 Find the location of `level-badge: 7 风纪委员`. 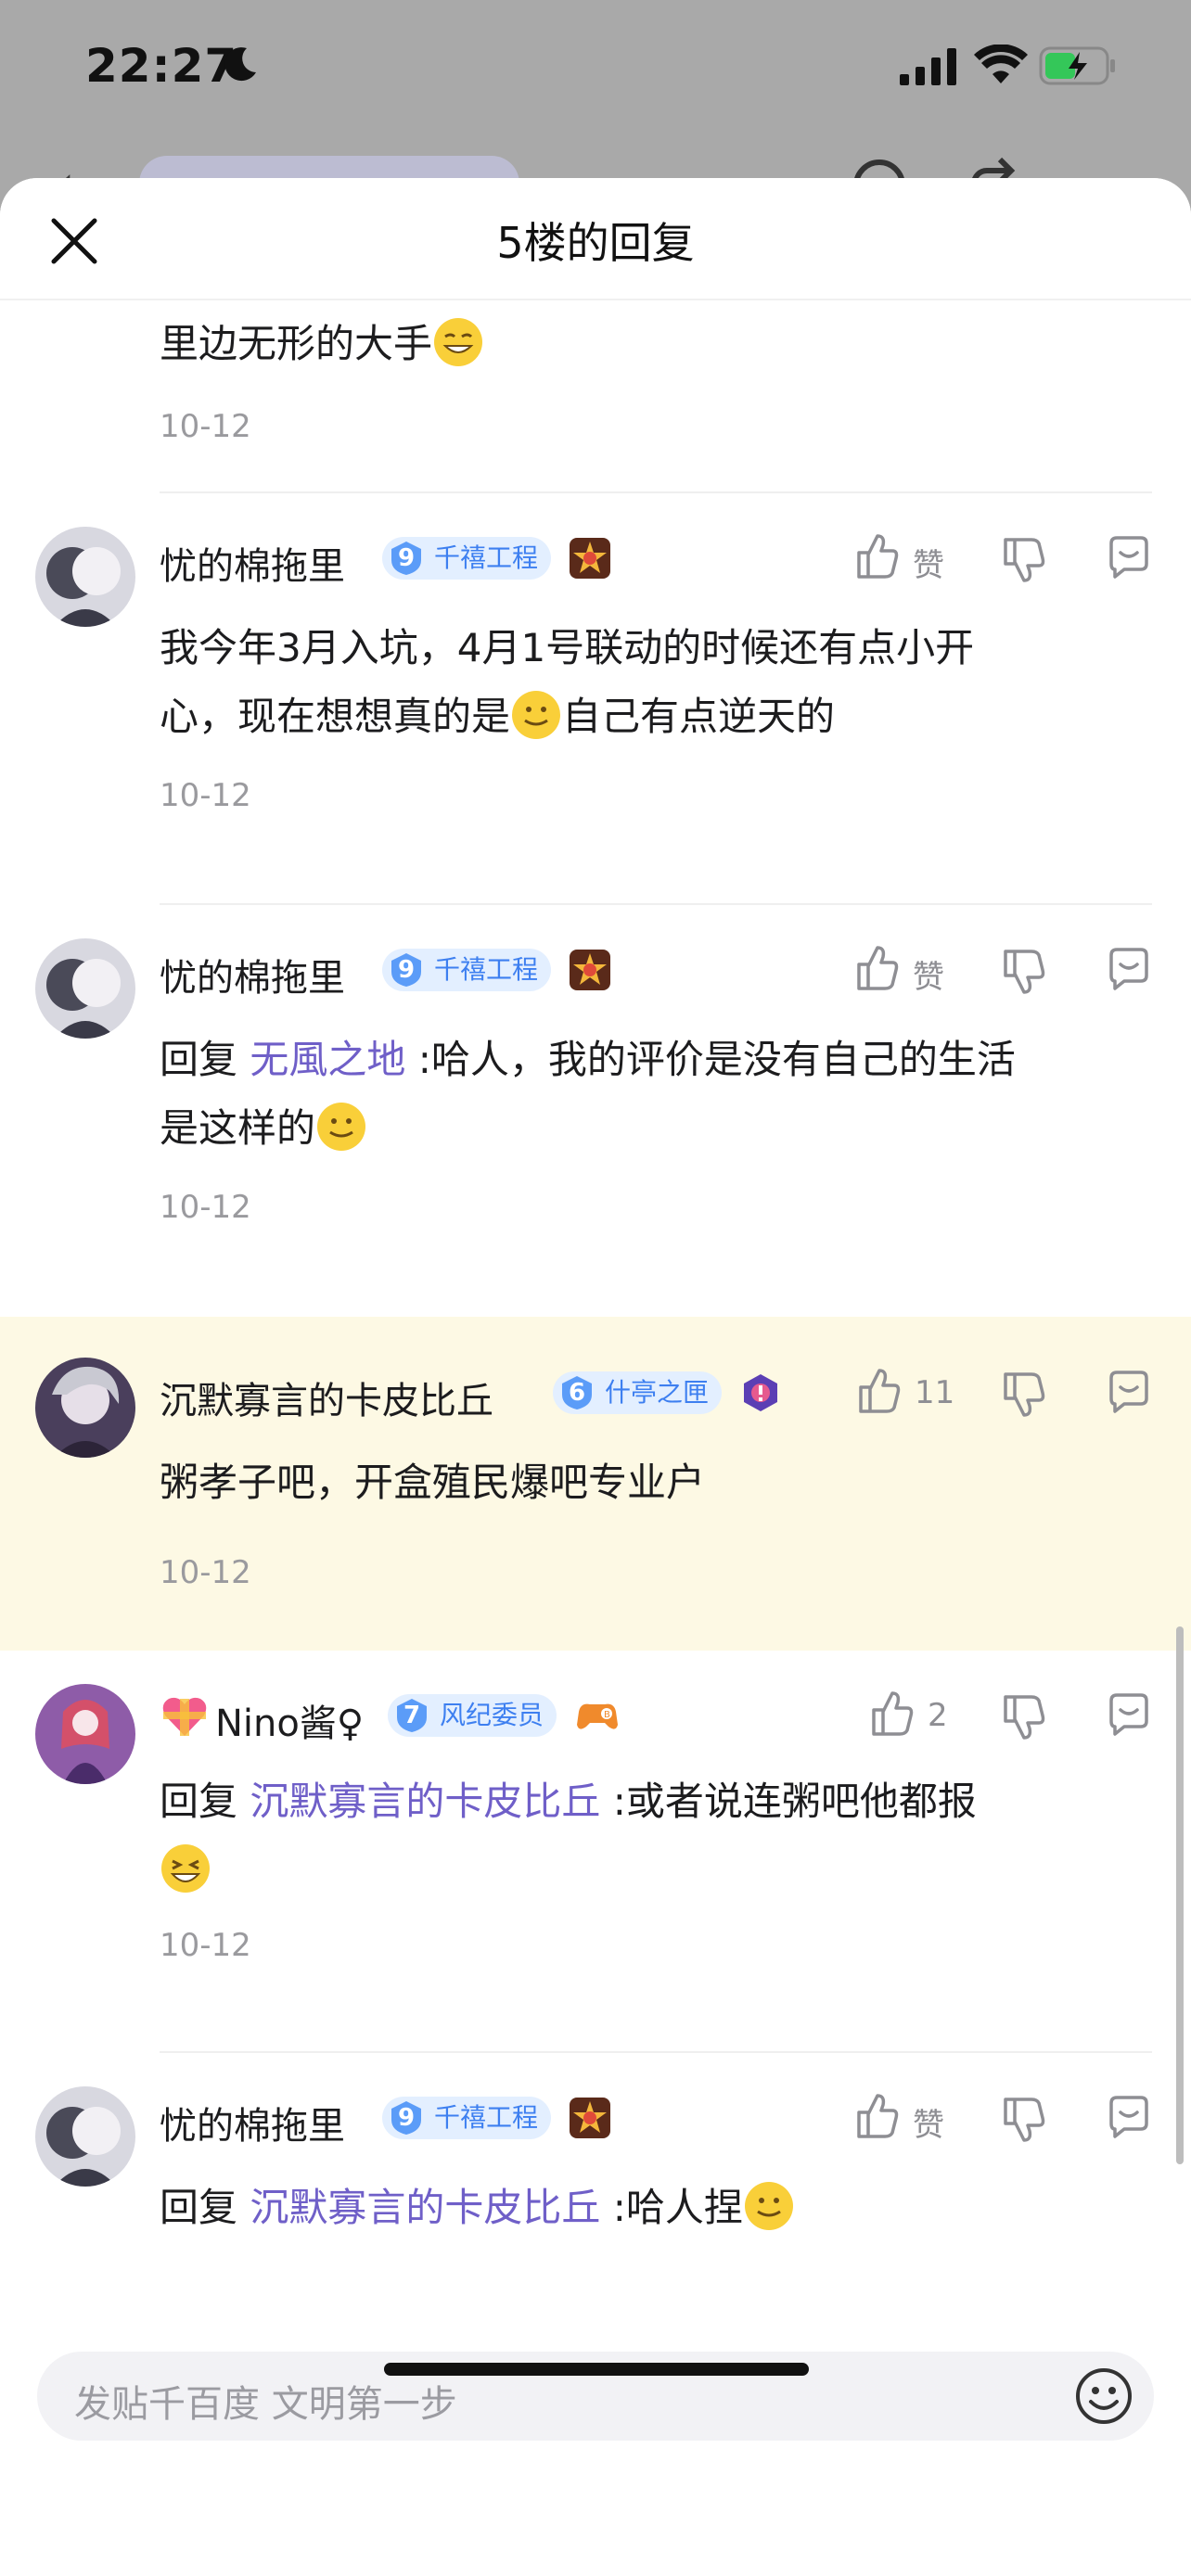

level-badge: 7 风纪委员 is located at coordinates (472, 1715).